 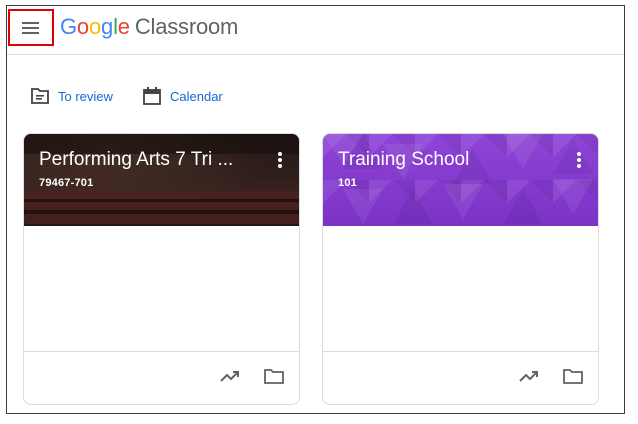 I want to click on to-review-icon, so click(x=40, y=96).